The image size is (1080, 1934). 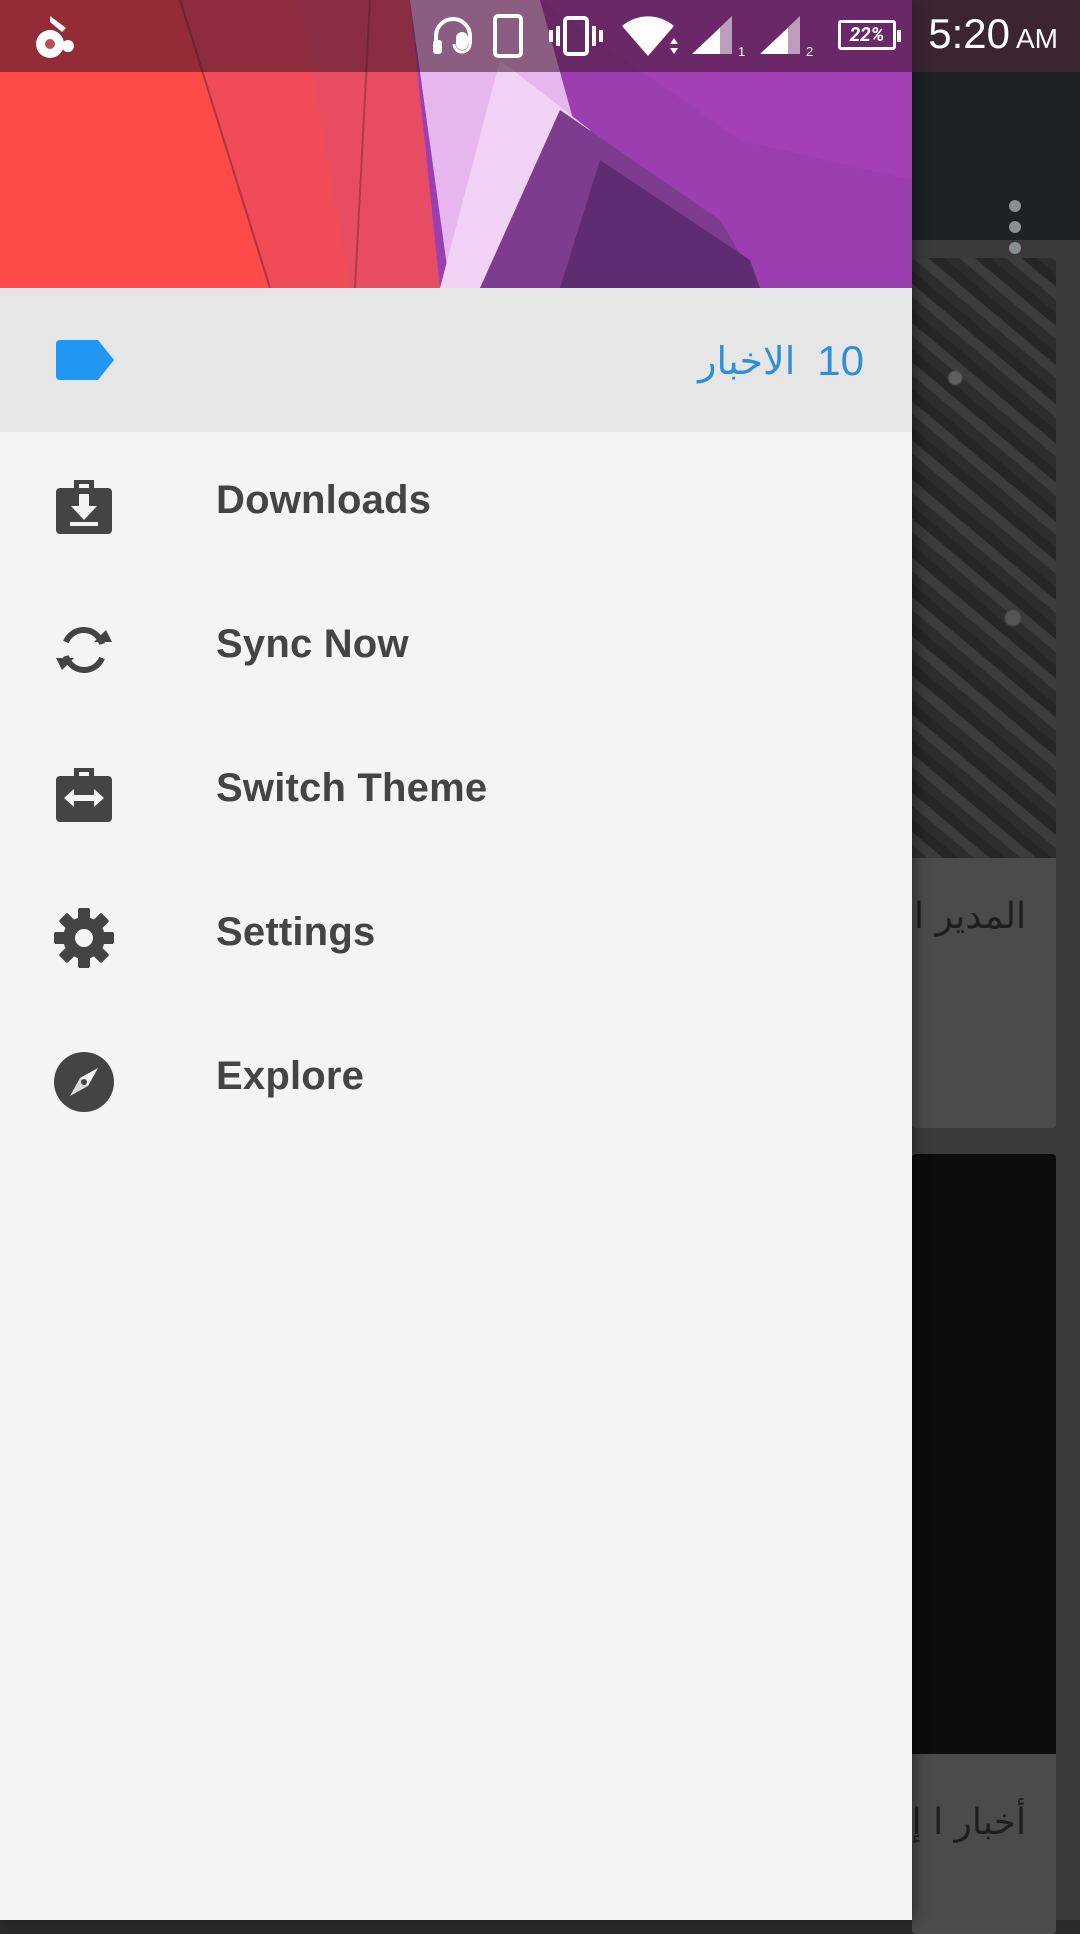 What do you see at coordinates (290, 1076) in the screenshot?
I see `drawer-item-label: Explore` at bounding box center [290, 1076].